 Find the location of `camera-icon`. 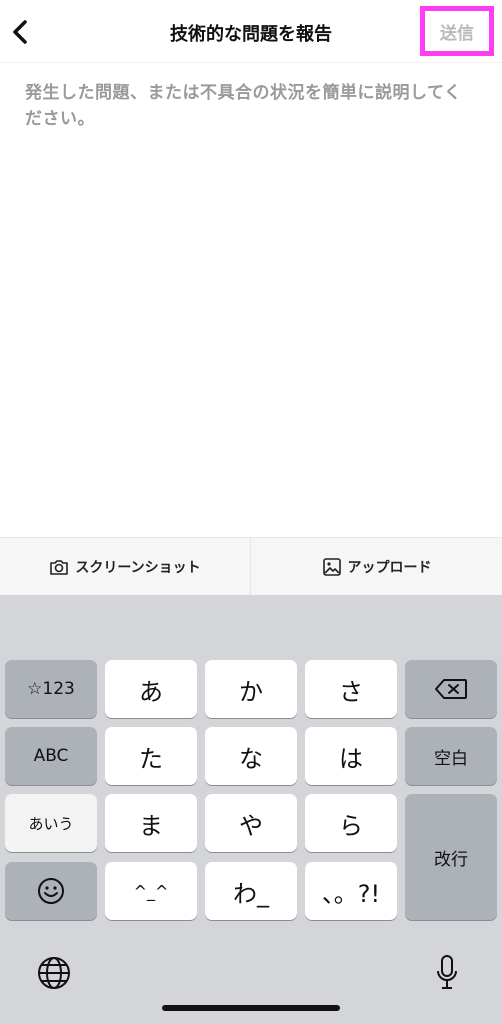

camera-icon is located at coordinates (59, 567).